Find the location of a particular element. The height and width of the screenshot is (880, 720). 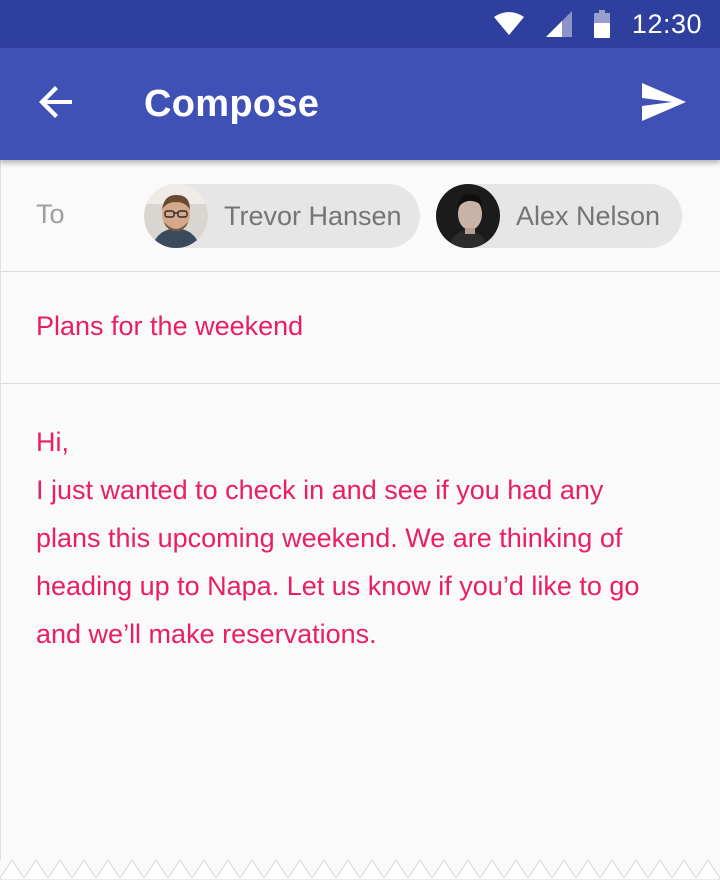

left-divider is located at coordinates (0, 510).